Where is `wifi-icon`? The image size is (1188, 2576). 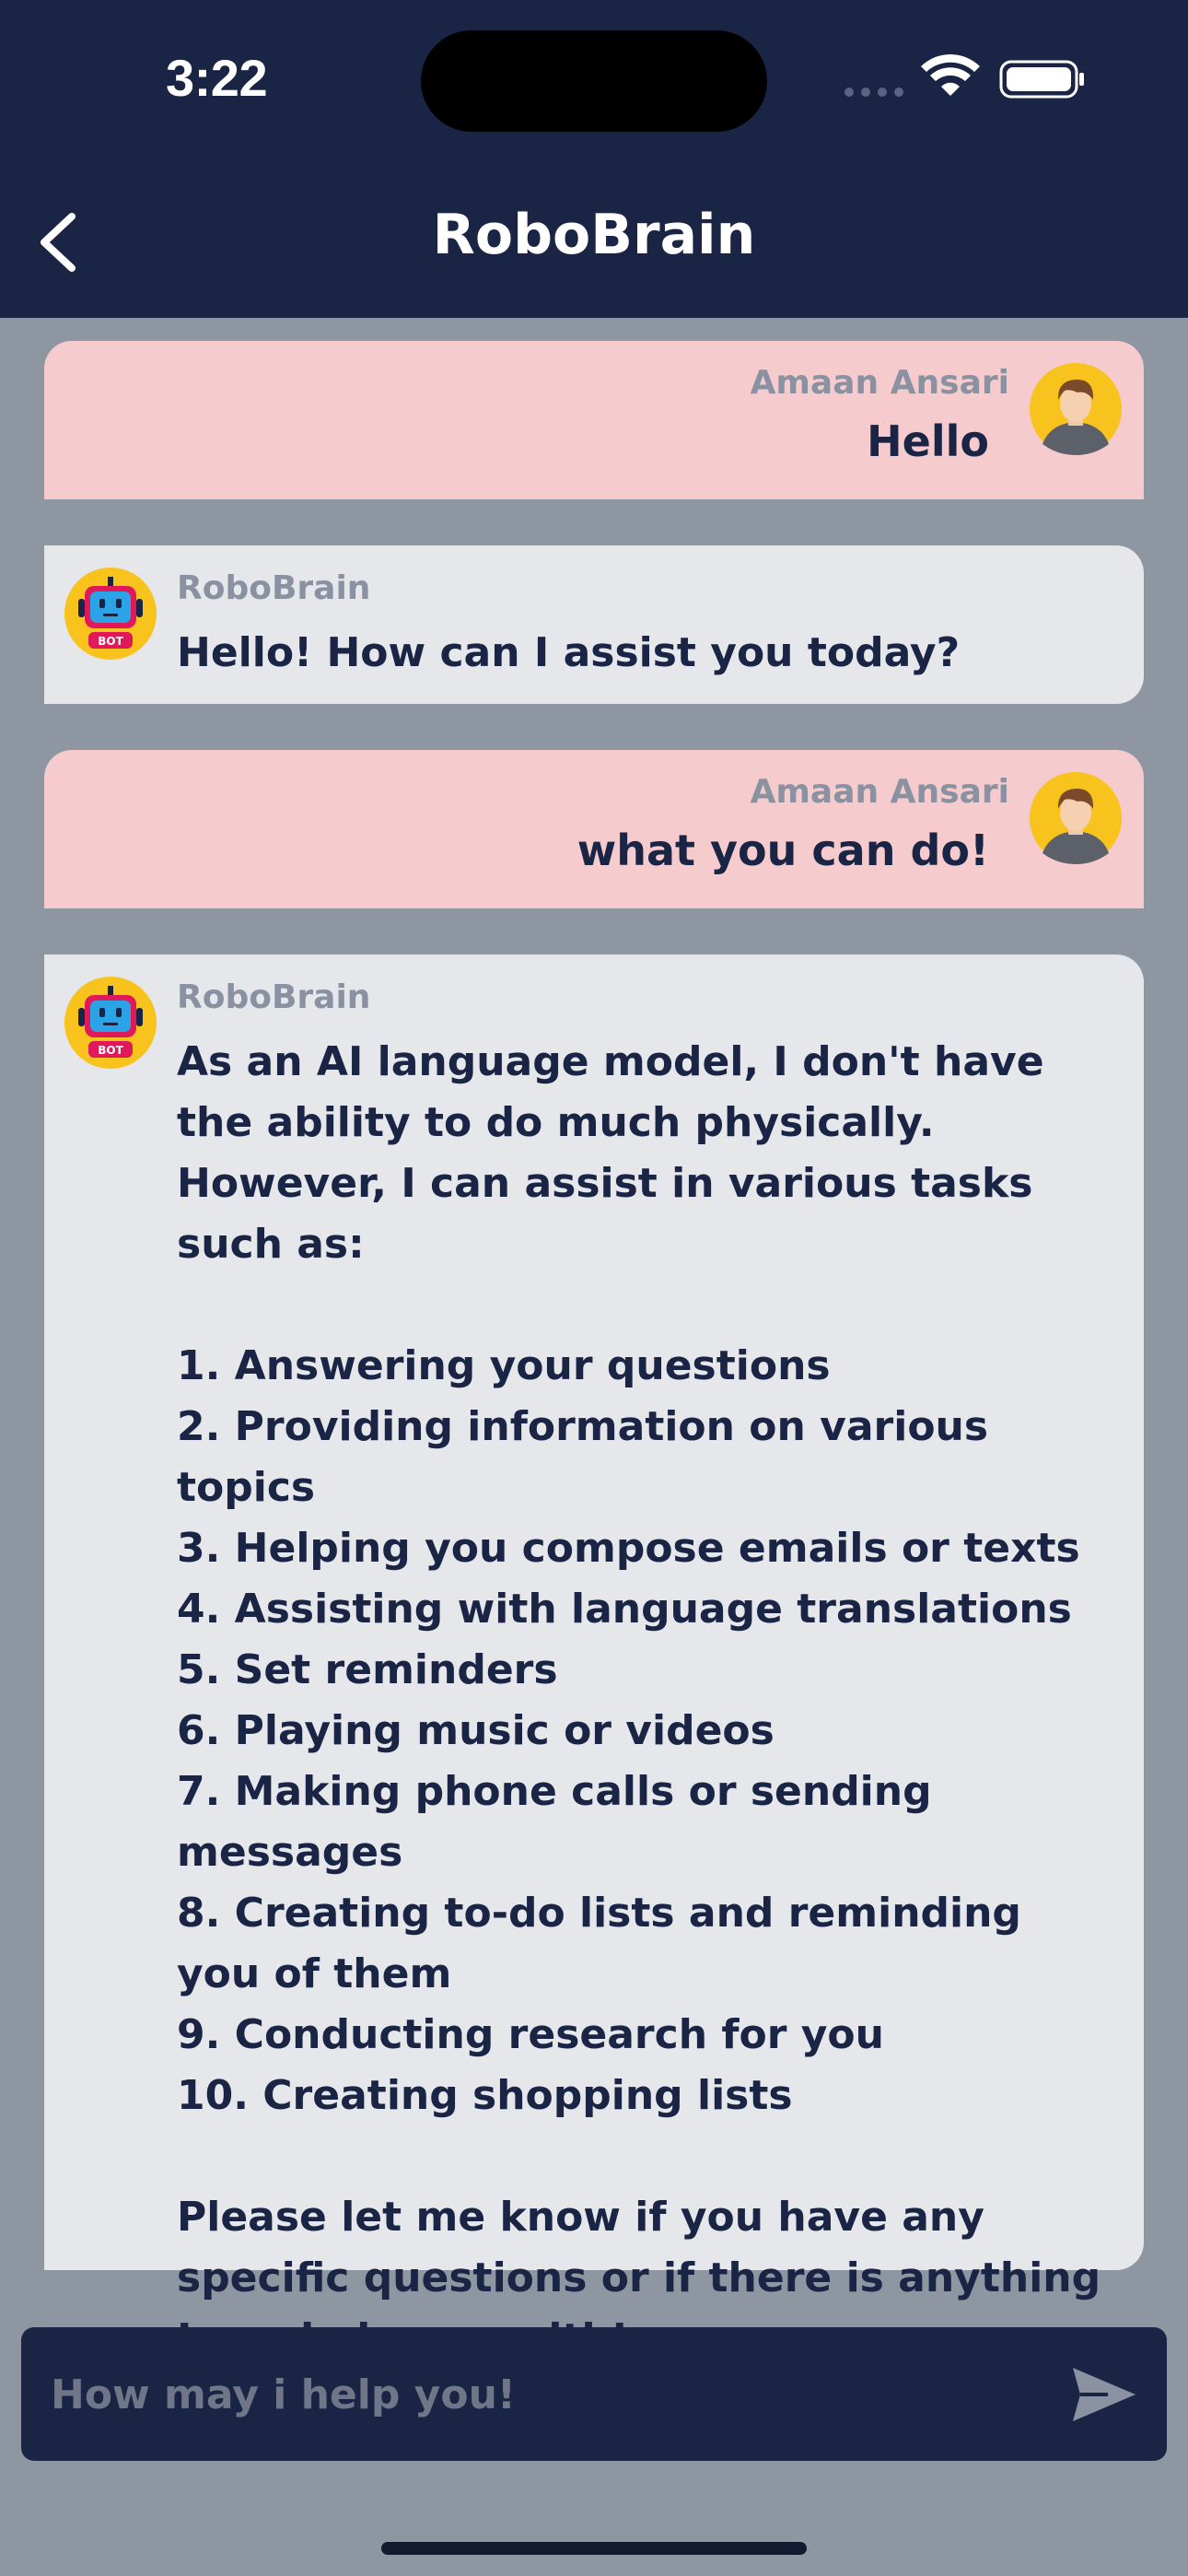 wifi-icon is located at coordinates (951, 75).